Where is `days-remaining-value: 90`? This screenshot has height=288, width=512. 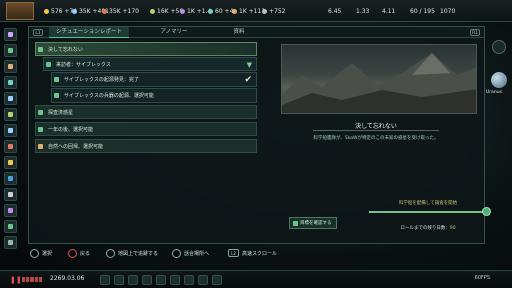
days-remaining-value: 90 is located at coordinates (452, 228).